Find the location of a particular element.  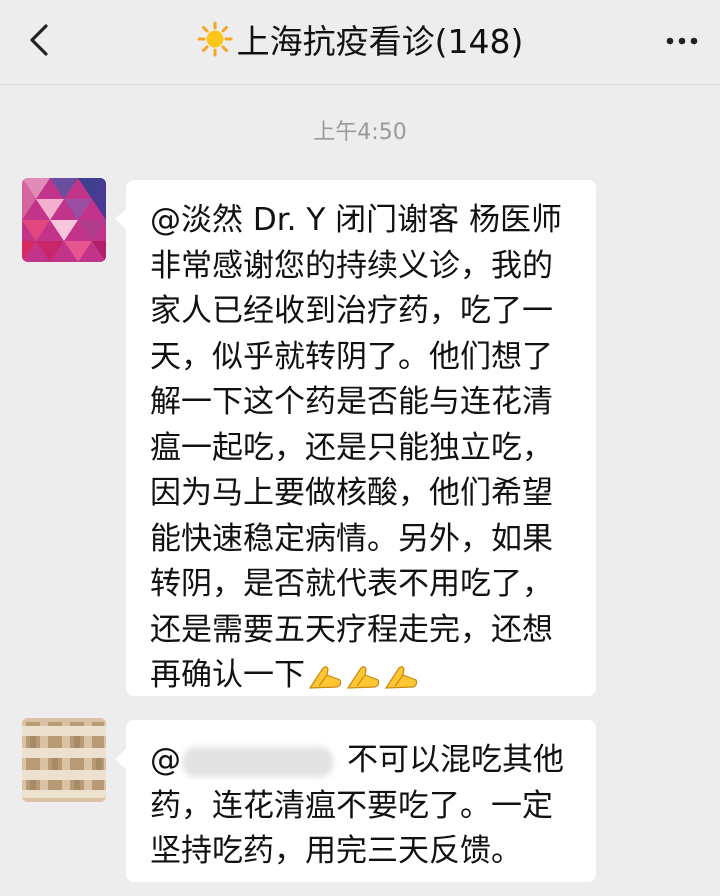

message-line: @淡然 Dr. Y 闭门谢客 杨医师 is located at coordinates (356, 220).